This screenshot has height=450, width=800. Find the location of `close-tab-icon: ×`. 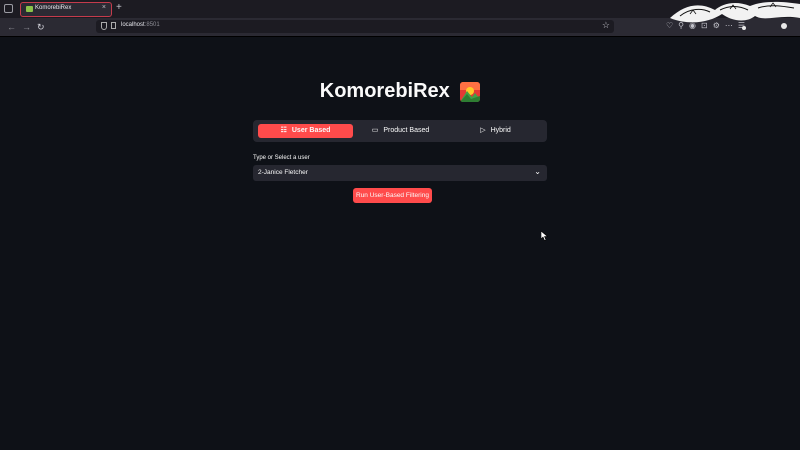

close-tab-icon: × is located at coordinates (104, 7).